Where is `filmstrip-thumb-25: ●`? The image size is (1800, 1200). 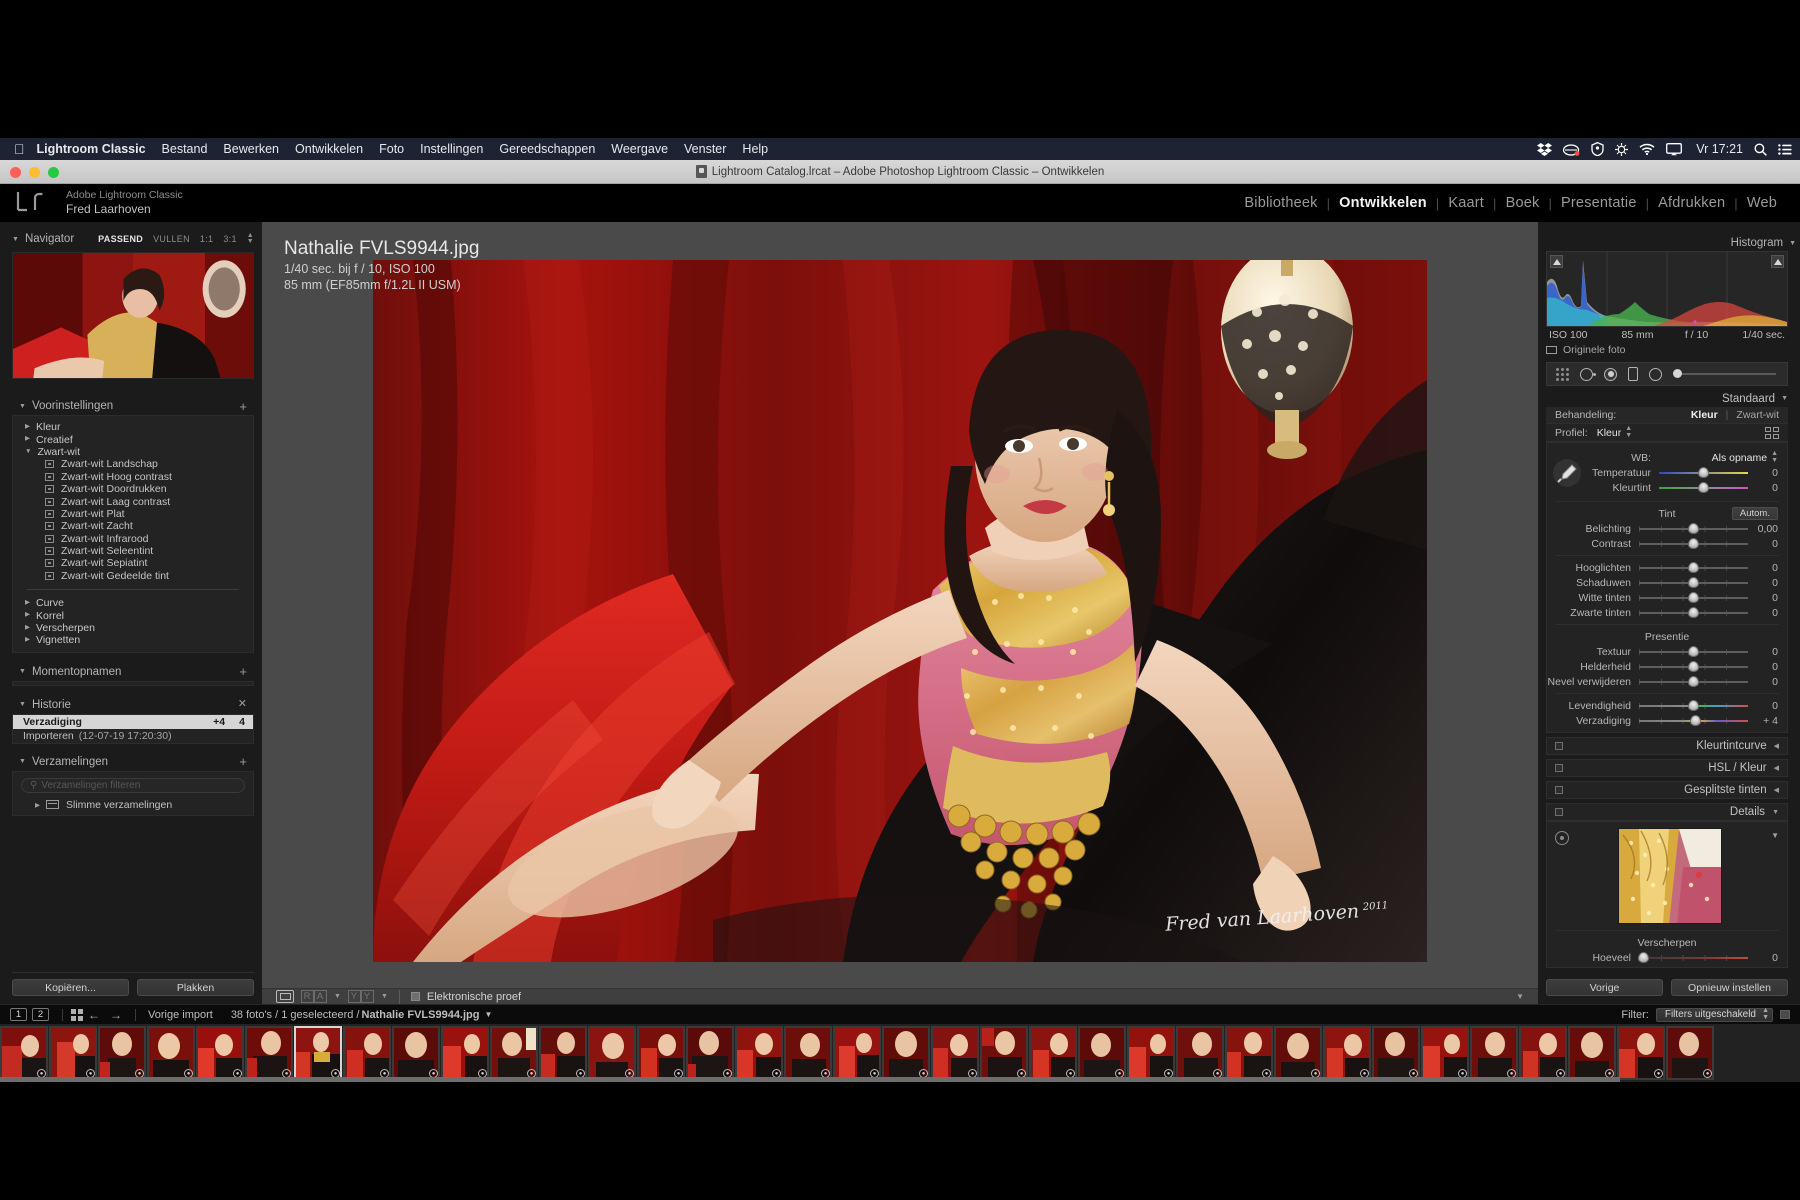
filmstrip-thumb-25: ● is located at coordinates (1200, 1053).